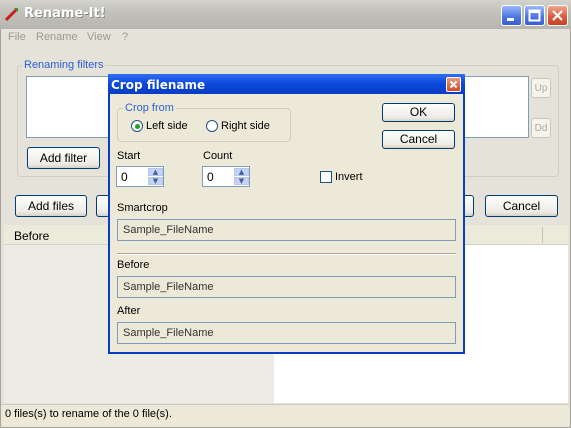 The height and width of the screenshot is (428, 571). Describe the element at coordinates (510, 19) in the screenshot. I see `minimize-icon` at that location.